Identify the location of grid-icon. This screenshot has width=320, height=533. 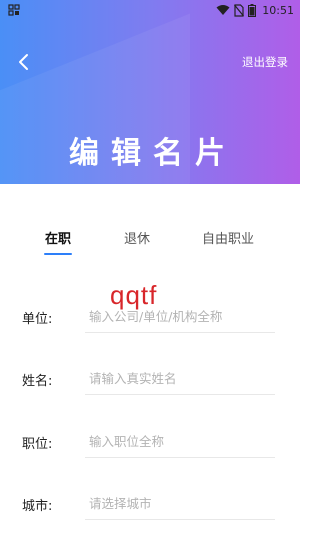
(14, 10).